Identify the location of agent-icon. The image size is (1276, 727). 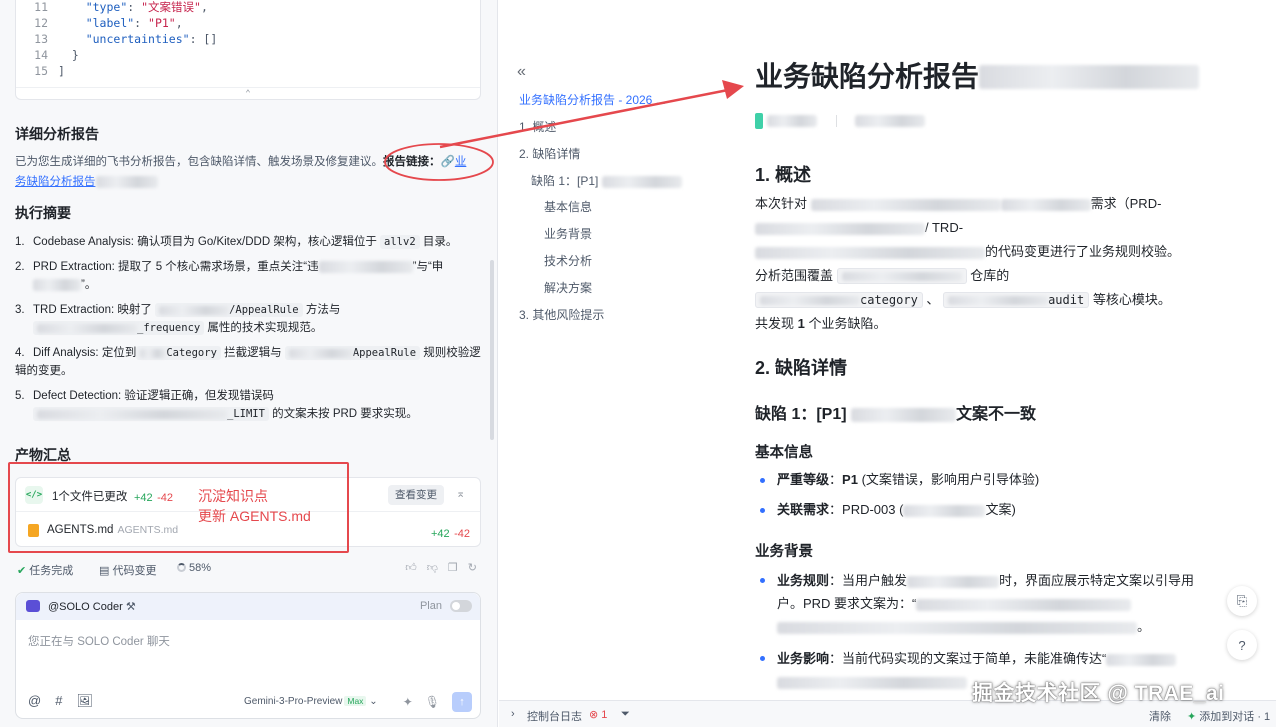
(33, 606).